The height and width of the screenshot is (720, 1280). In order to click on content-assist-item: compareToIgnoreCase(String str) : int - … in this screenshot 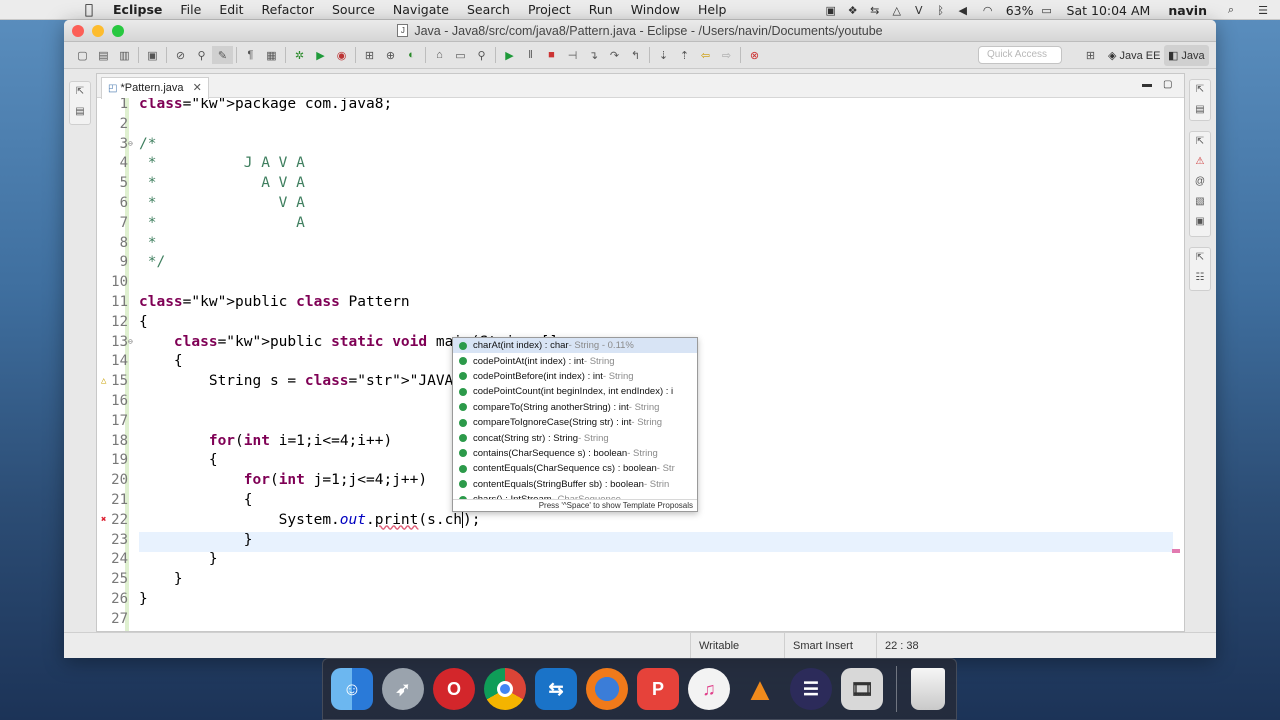, I will do `click(575, 422)`.